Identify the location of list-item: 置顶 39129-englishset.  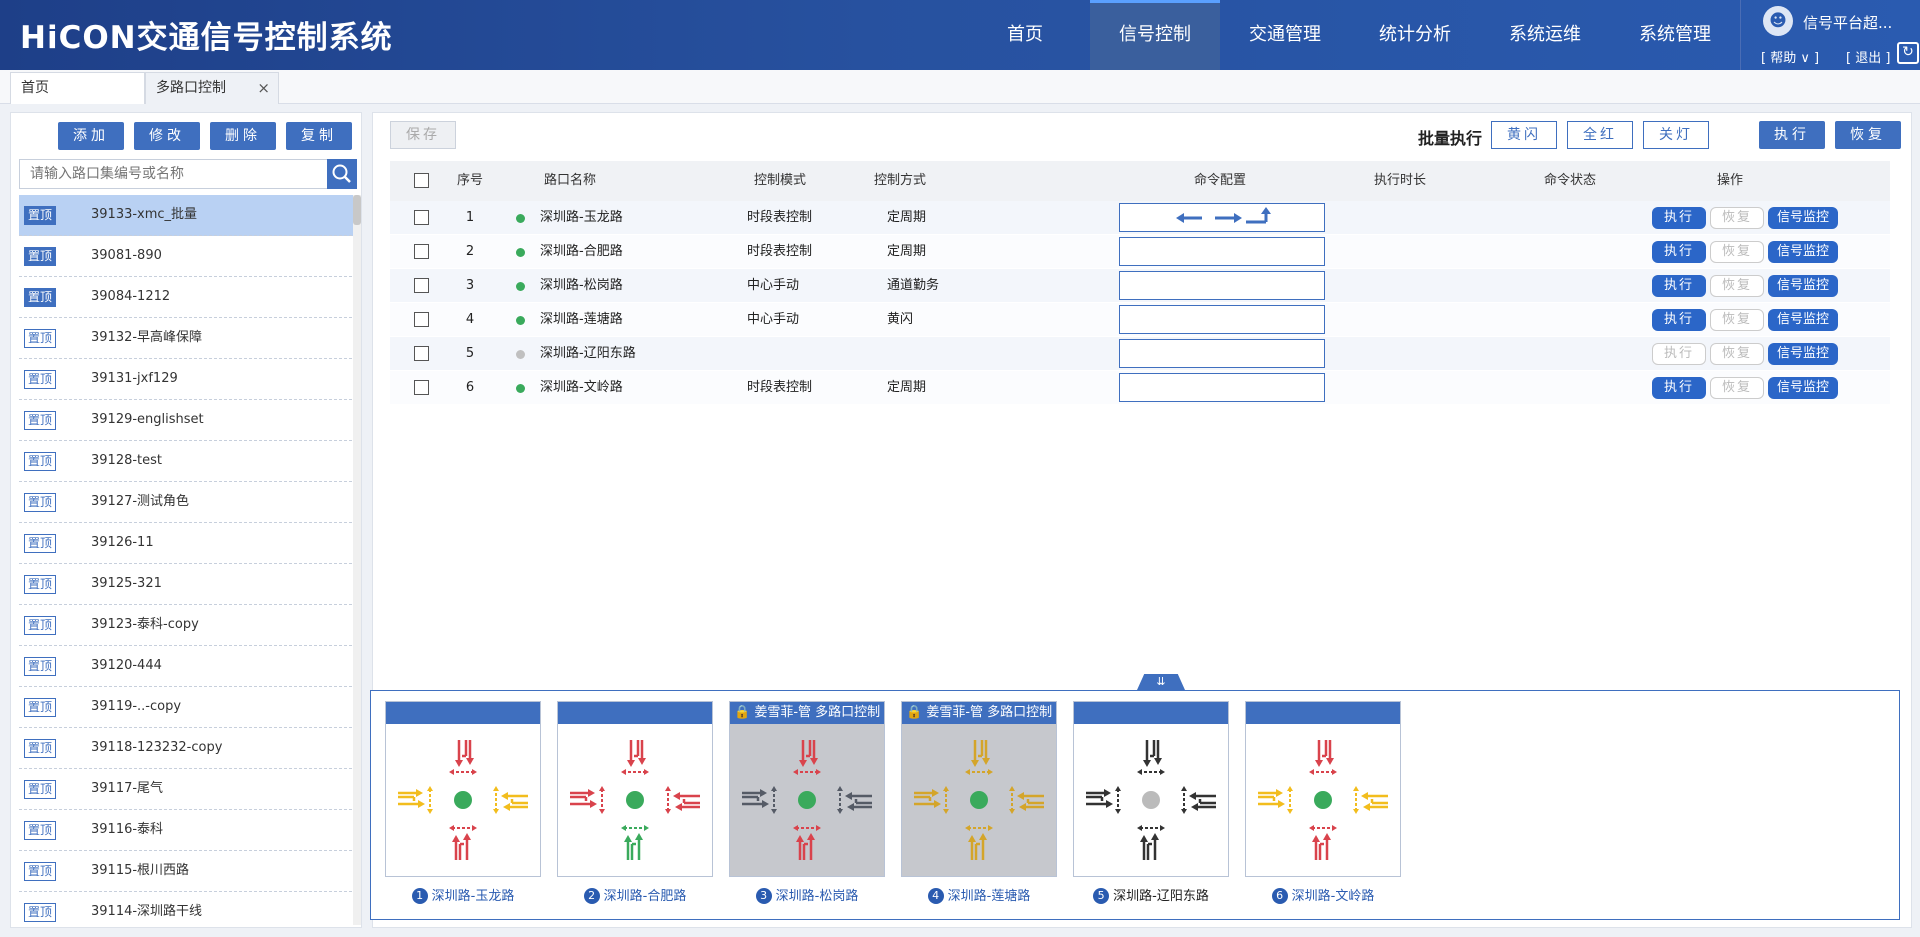
(188, 420).